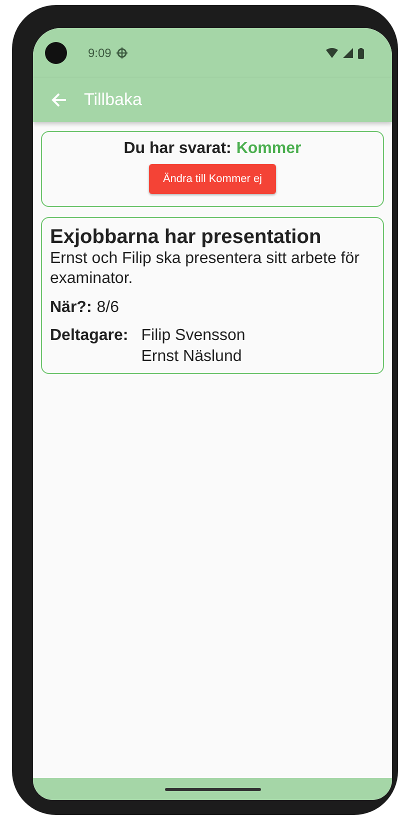 The height and width of the screenshot is (825, 400). What do you see at coordinates (178, 149) in the screenshot?
I see `response-label: Du har svarat:` at bounding box center [178, 149].